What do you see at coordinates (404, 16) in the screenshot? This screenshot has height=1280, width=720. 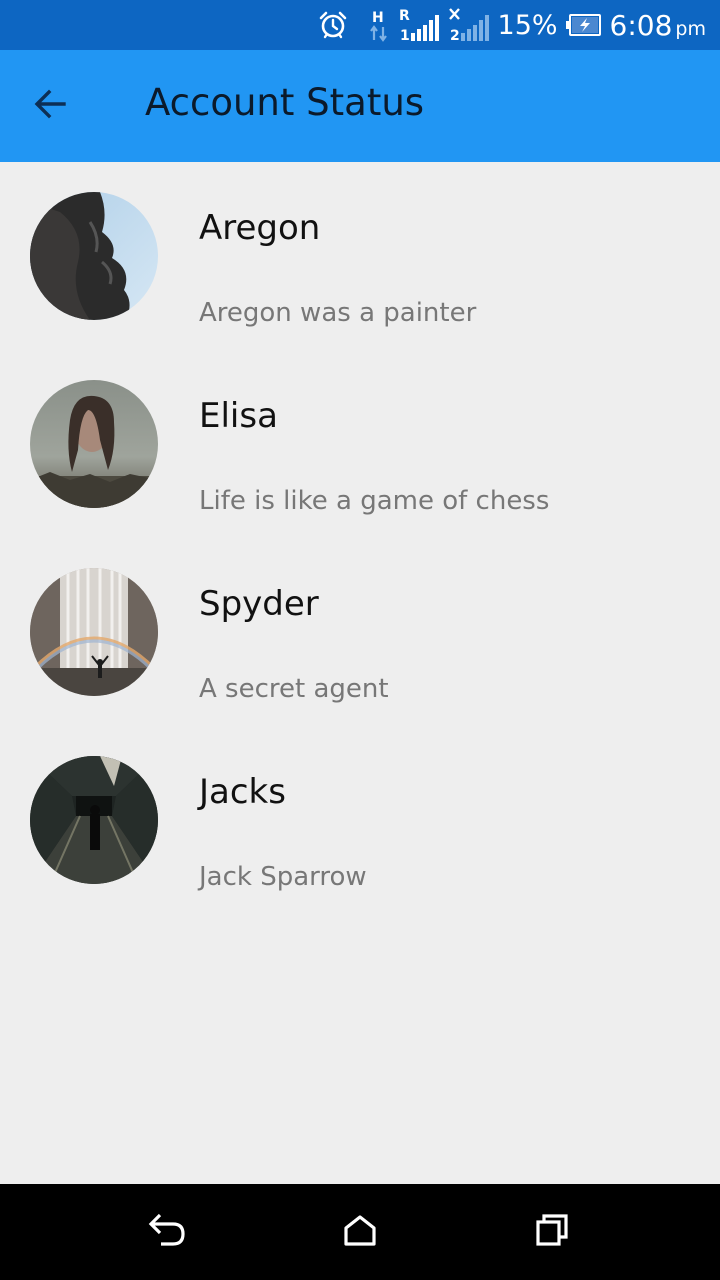 I see `svg-text: R` at bounding box center [404, 16].